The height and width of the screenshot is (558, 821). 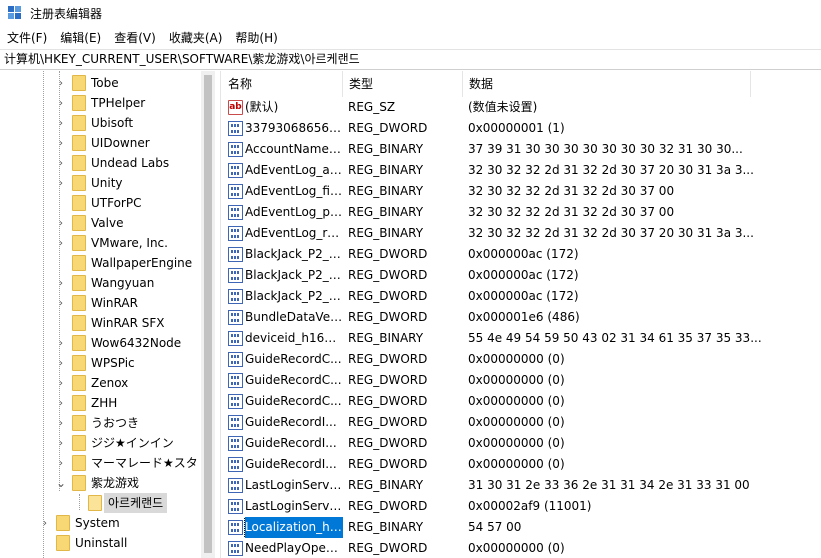 I want to click on value-type: REG_BINARY, so click(x=386, y=212).